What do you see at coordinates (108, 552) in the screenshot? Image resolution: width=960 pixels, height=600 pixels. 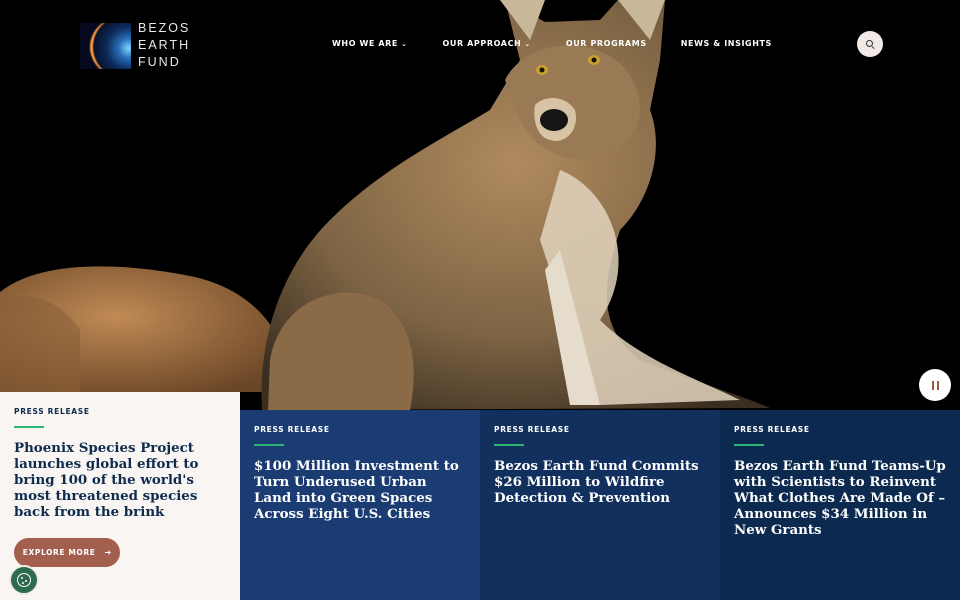 I see `arrow-right-icon: ➔` at bounding box center [108, 552].